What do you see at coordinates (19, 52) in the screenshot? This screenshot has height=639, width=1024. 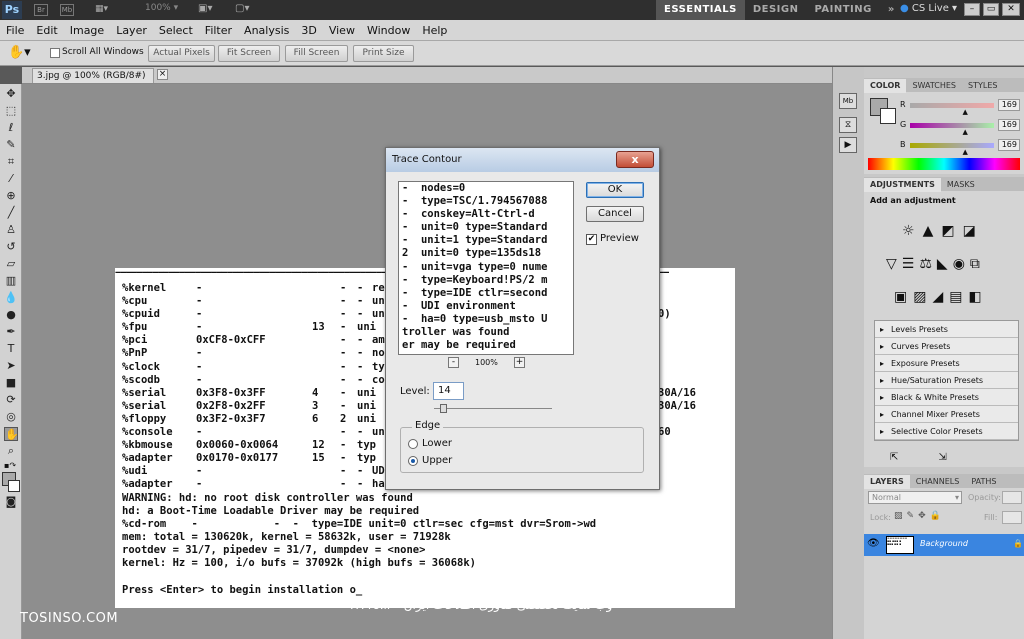 I see `hand-tool-preset-icon: ✋▾` at bounding box center [19, 52].